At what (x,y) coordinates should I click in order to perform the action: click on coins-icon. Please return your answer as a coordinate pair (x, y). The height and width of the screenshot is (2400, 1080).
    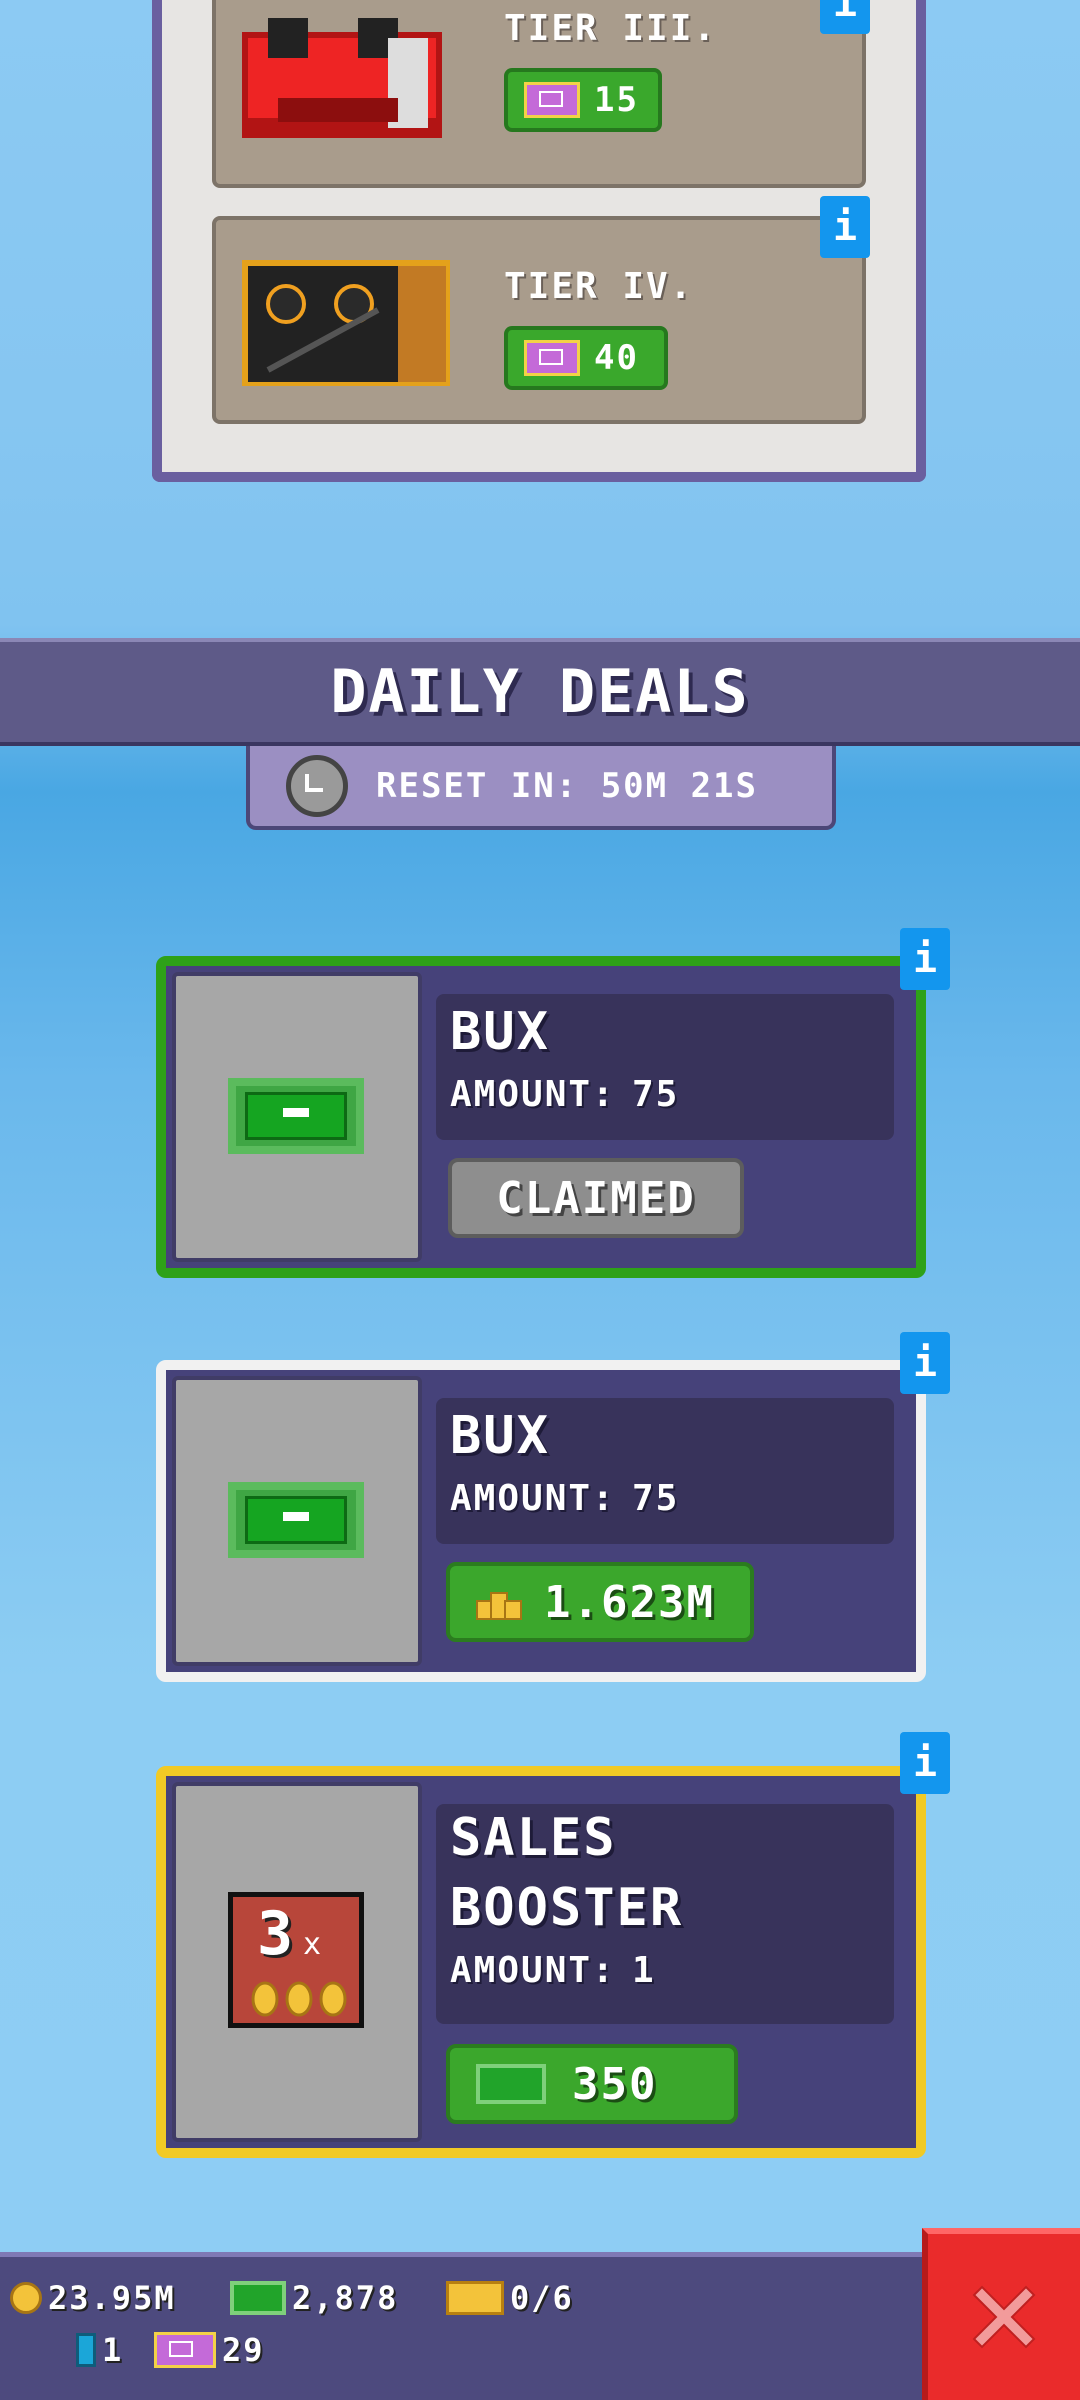
    Looking at the image, I should click on (499, 1603).